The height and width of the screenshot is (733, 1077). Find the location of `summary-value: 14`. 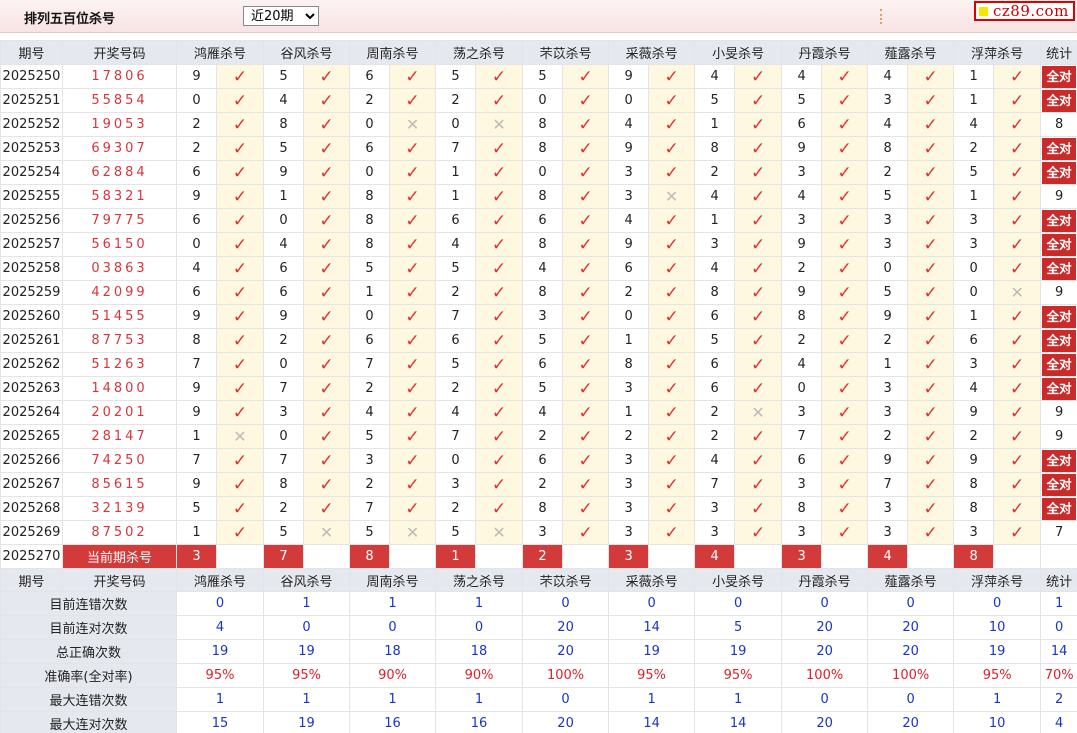

summary-value: 14 is located at coordinates (738, 722).